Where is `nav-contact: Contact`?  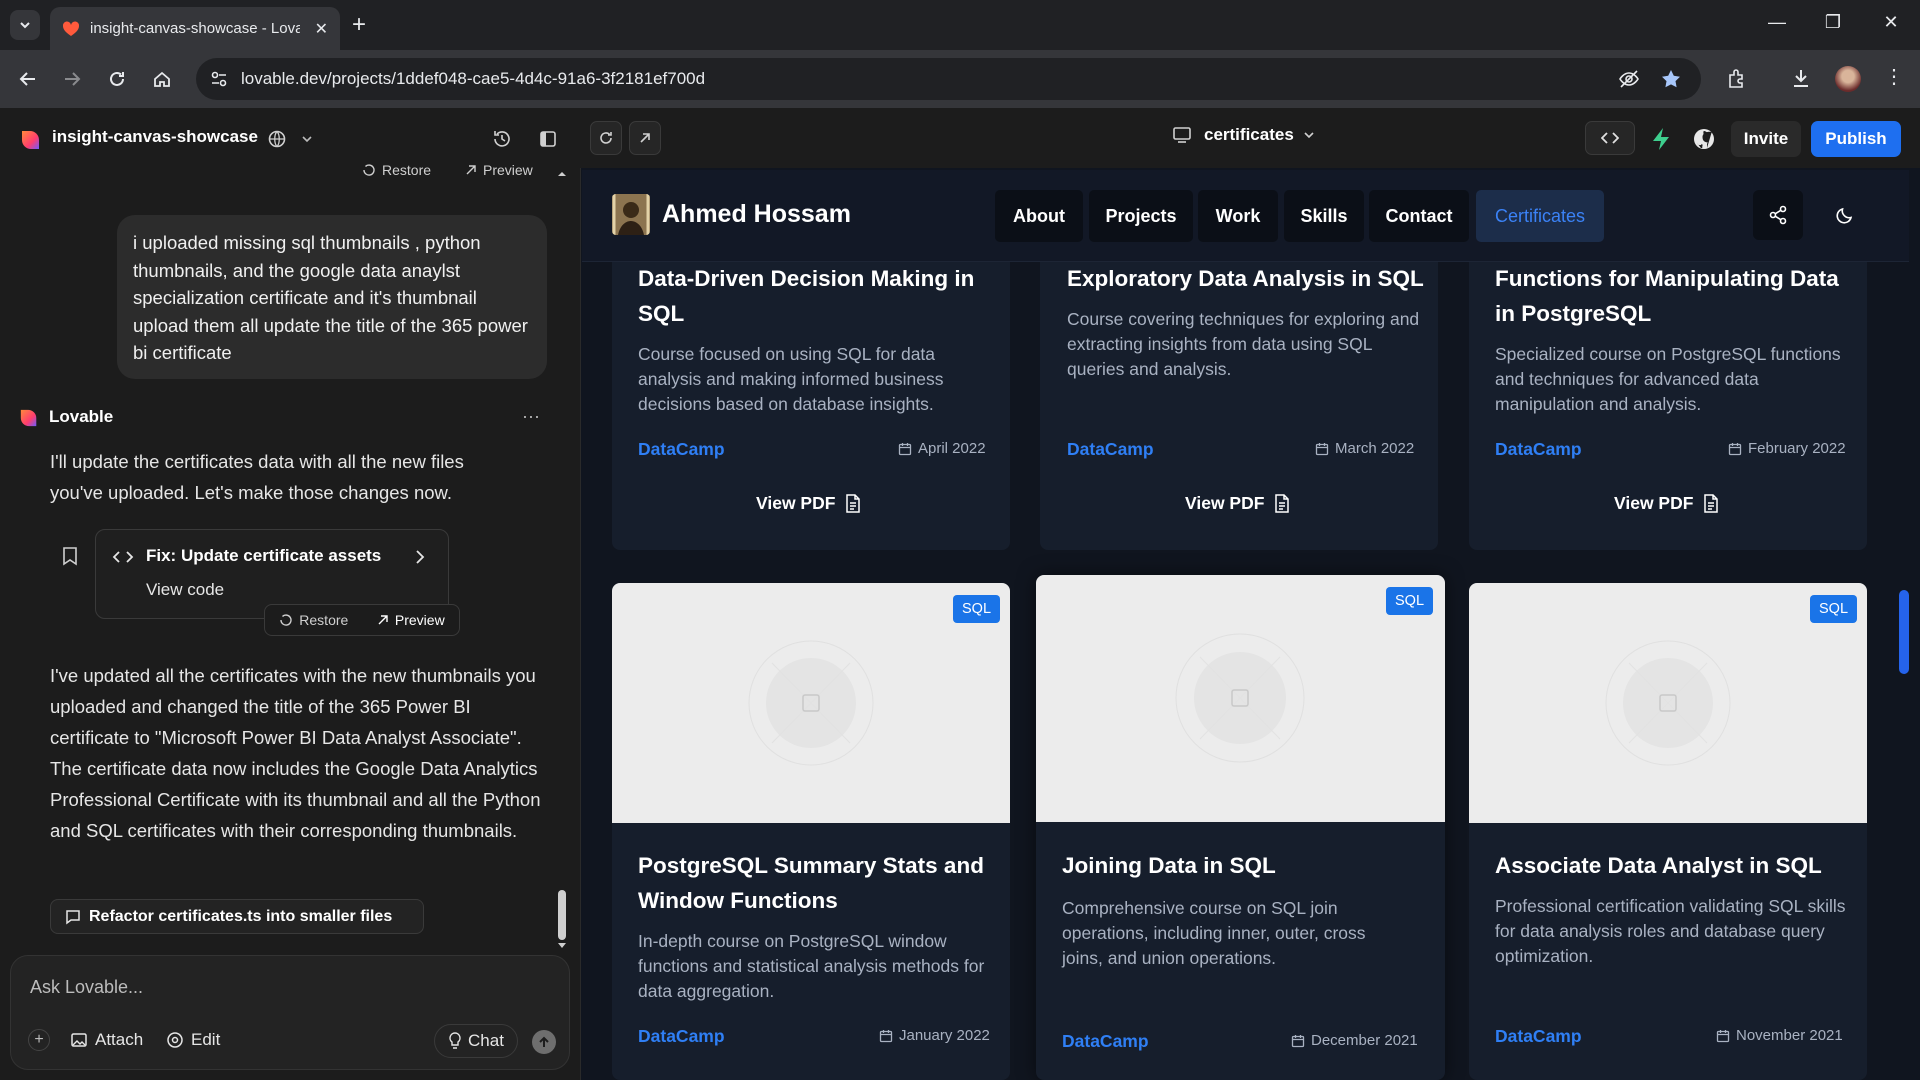
nav-contact: Contact is located at coordinates (1419, 216).